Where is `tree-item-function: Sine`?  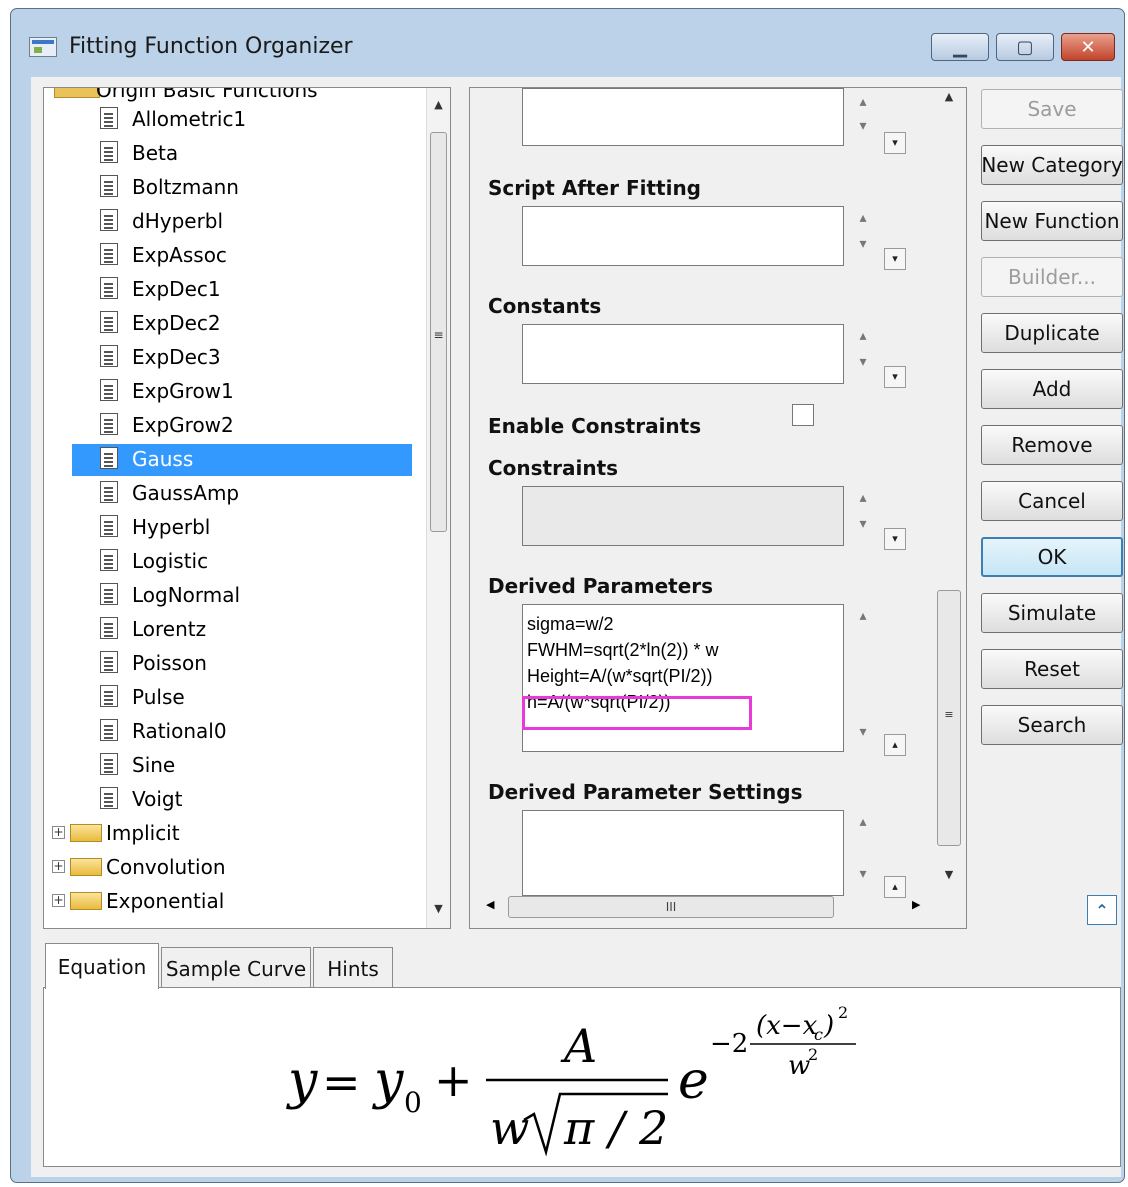
tree-item-function: Sine is located at coordinates (234, 765).